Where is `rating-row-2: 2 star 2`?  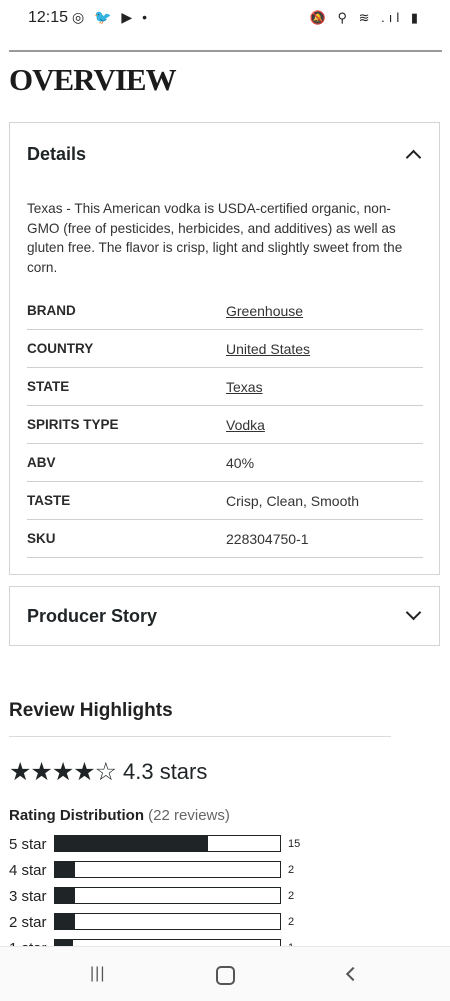
rating-row-2: 2 star 2 is located at coordinates (159, 923).